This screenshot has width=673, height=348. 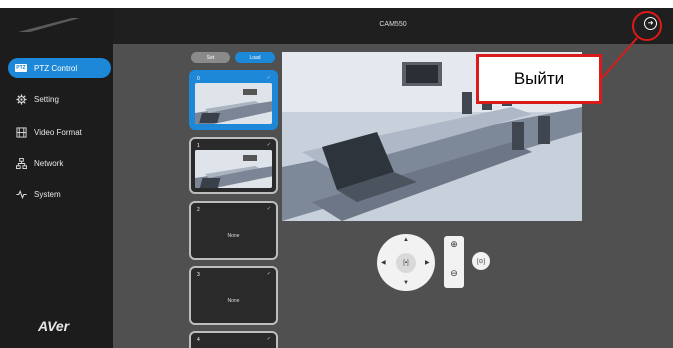 What do you see at coordinates (619, 58) in the screenshot?
I see `annotation-line` at bounding box center [619, 58].